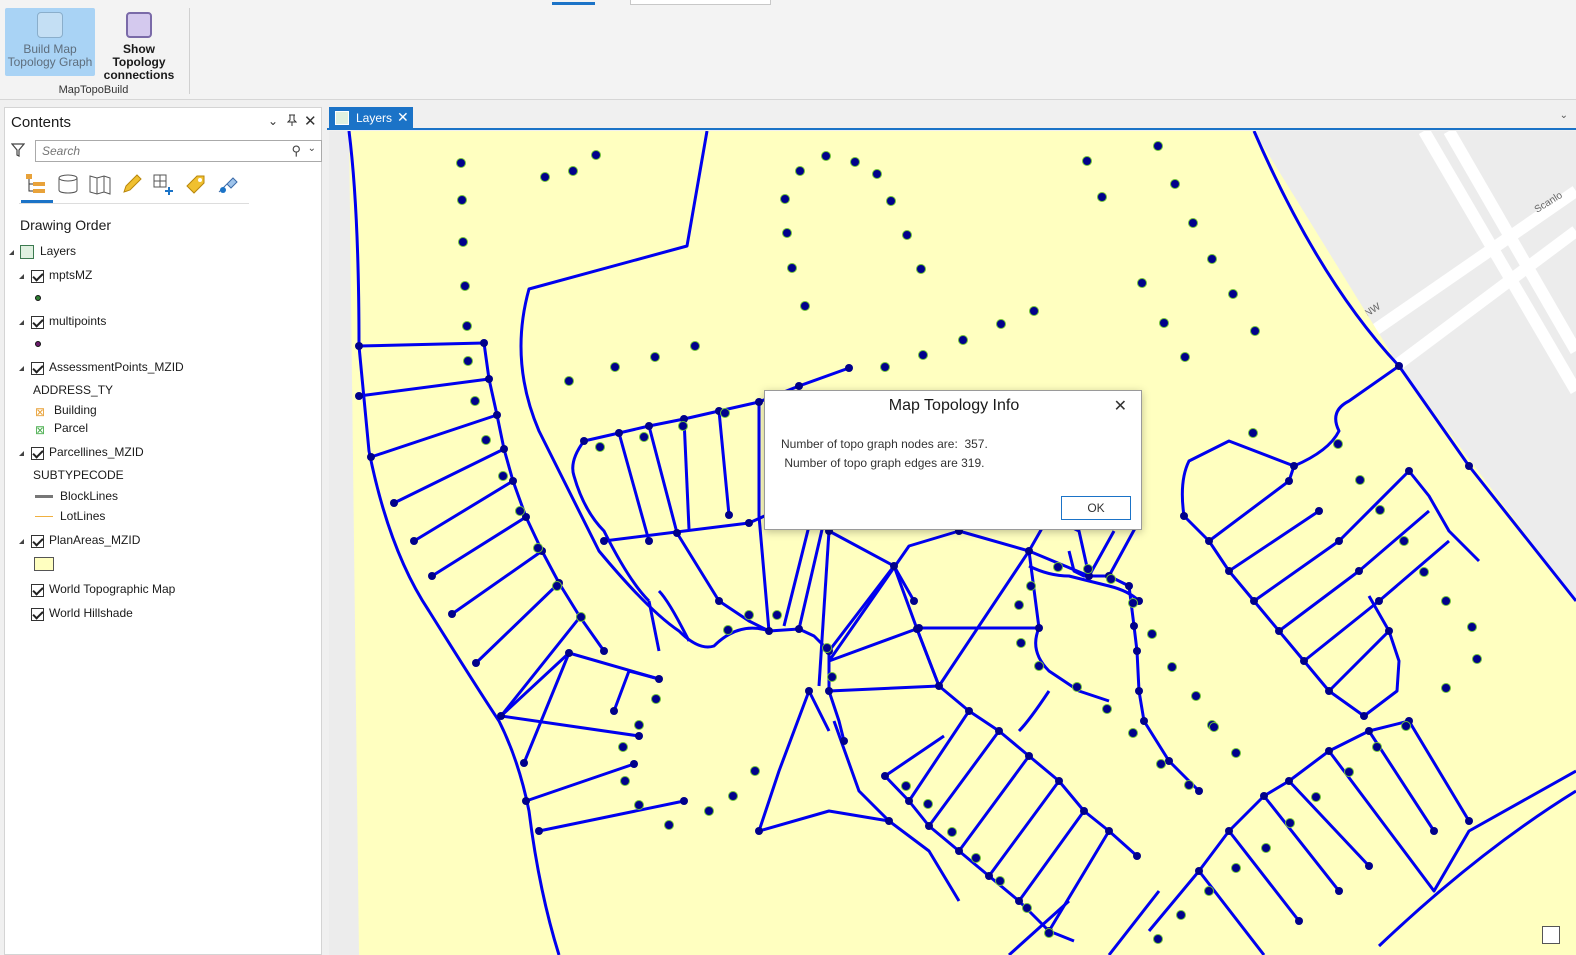  What do you see at coordinates (68, 184) in the screenshot?
I see `list-by-data-source-icon` at bounding box center [68, 184].